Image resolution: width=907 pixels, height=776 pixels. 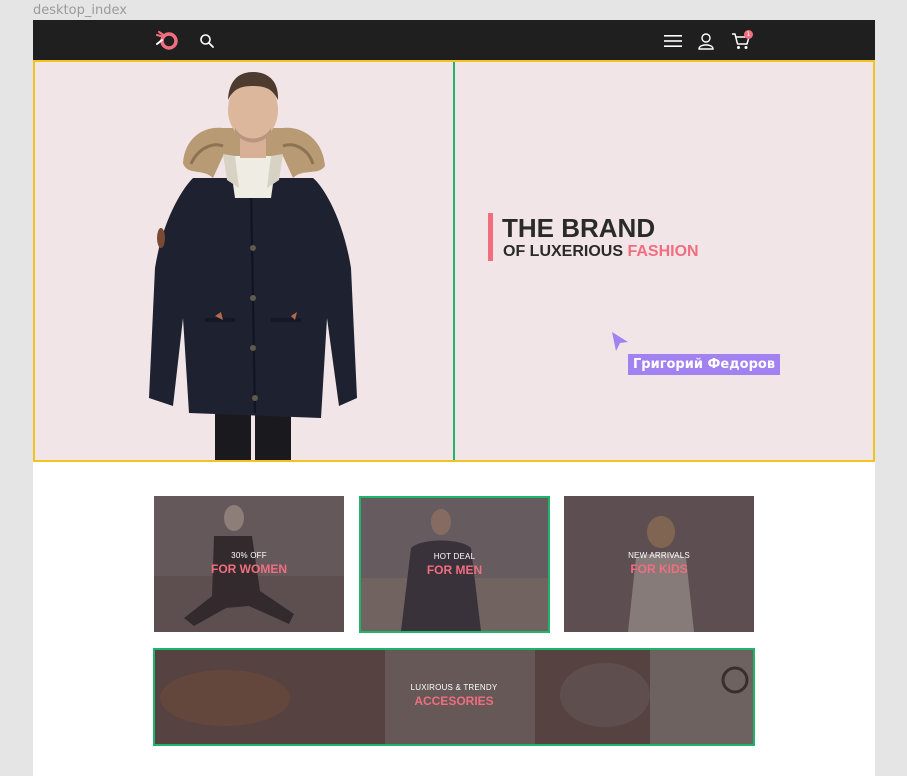 I want to click on tile-caption: NEW ARRIVALS FOR KIDS, so click(x=659, y=564).